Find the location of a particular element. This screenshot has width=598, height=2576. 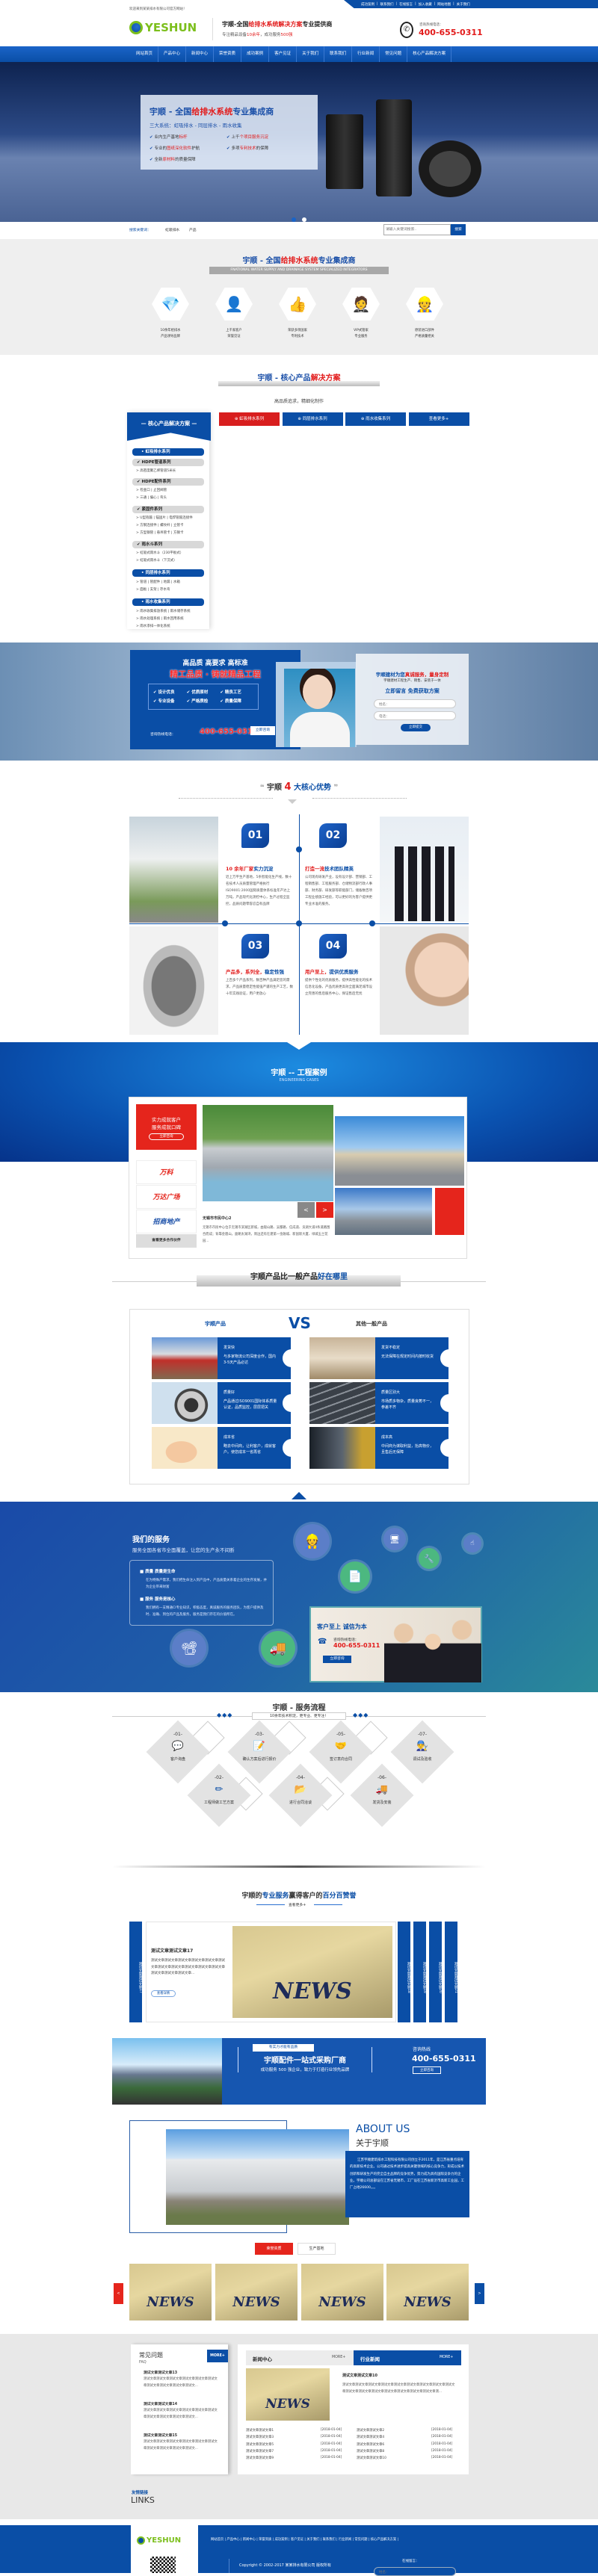

sidebar-subitem: > 三通 | 偏心 | 弯头 is located at coordinates (152, 497).